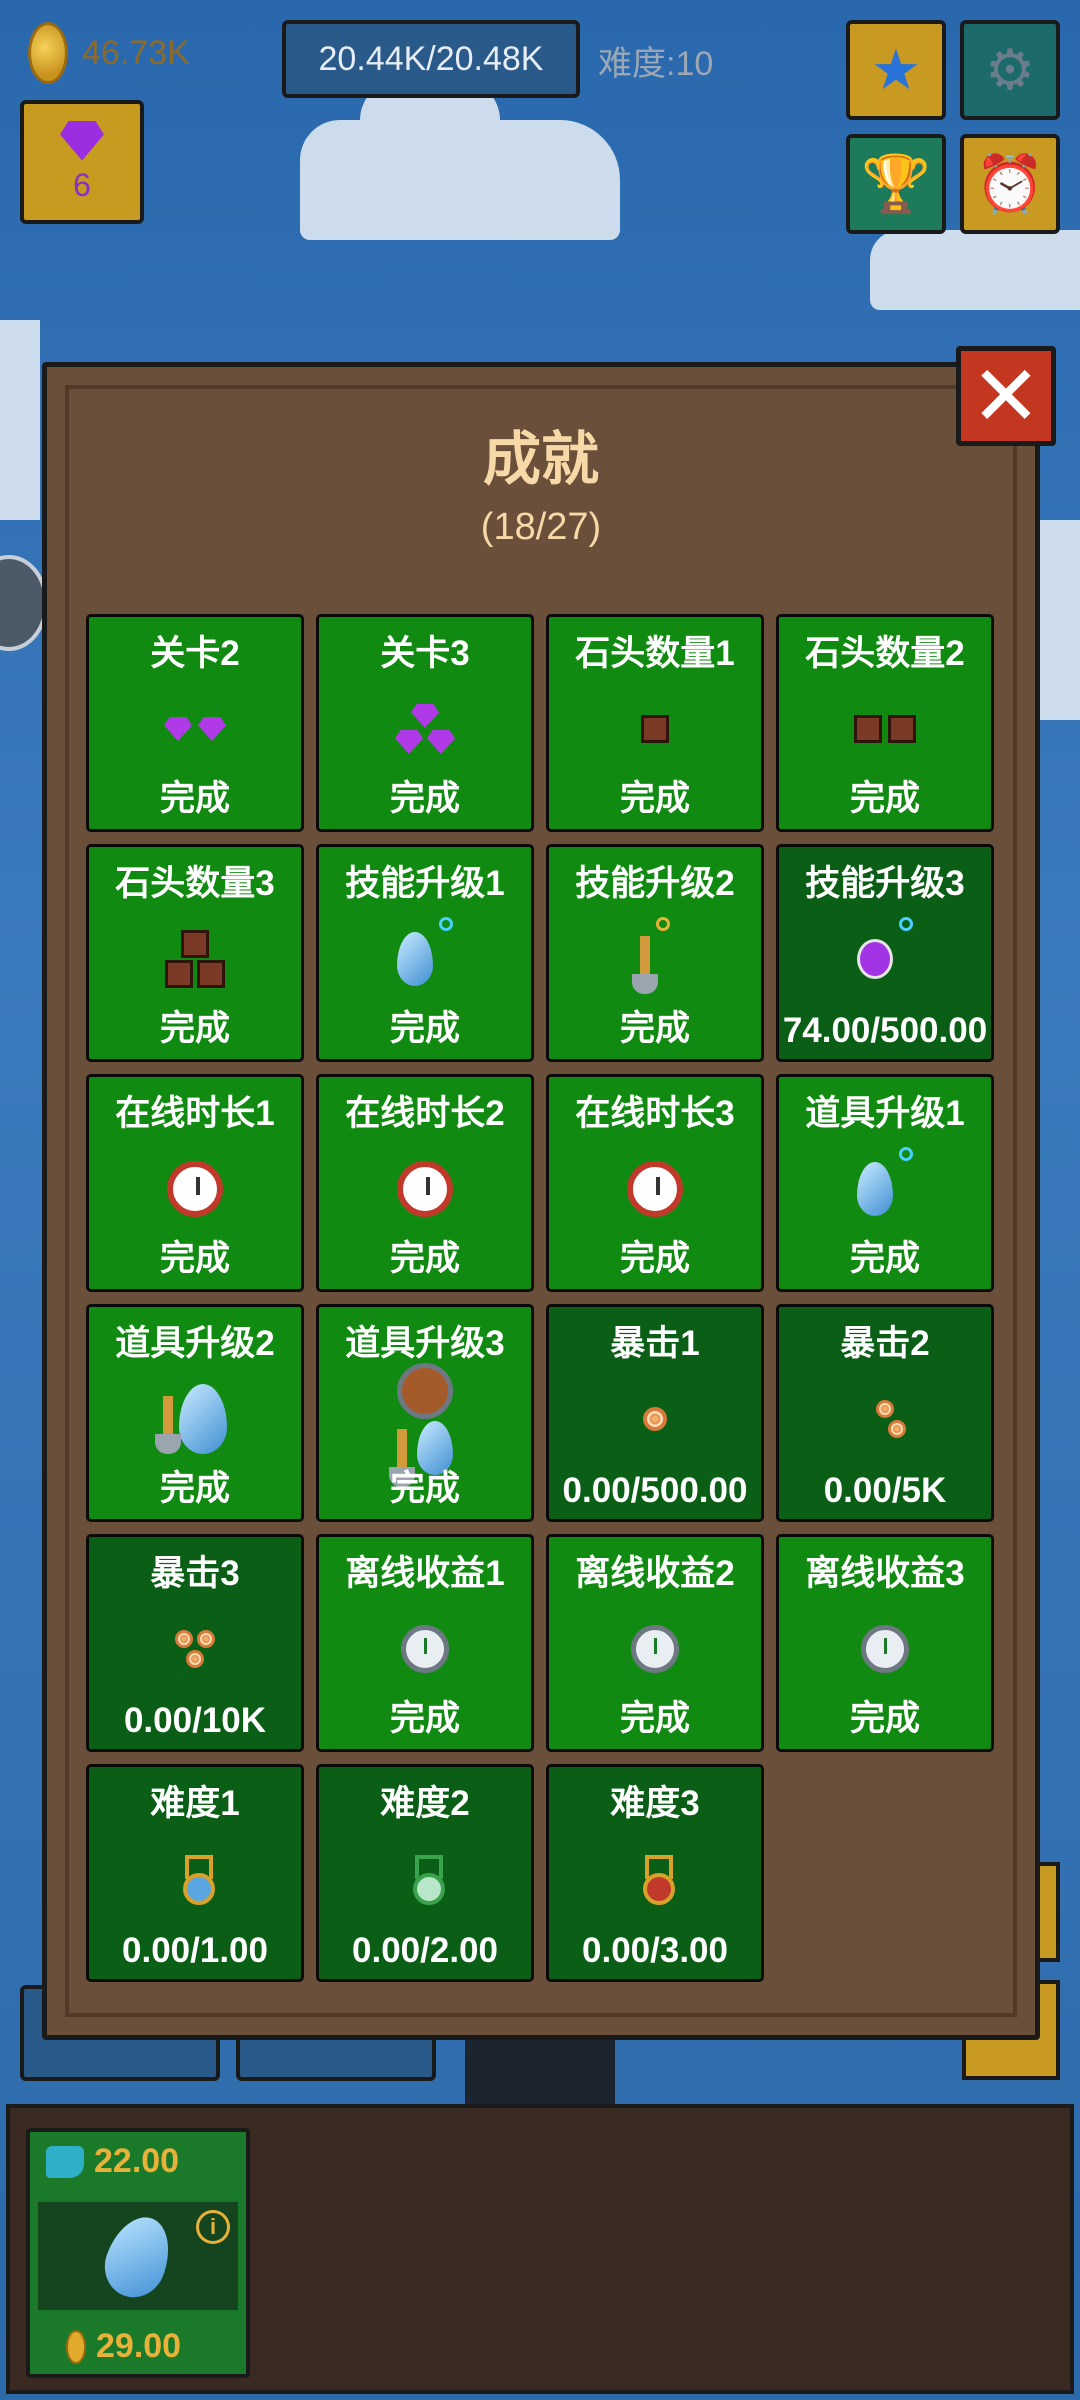 The width and height of the screenshot is (1080, 2400). What do you see at coordinates (655, 883) in the screenshot?
I see `achievement-name: 技能升级2` at bounding box center [655, 883].